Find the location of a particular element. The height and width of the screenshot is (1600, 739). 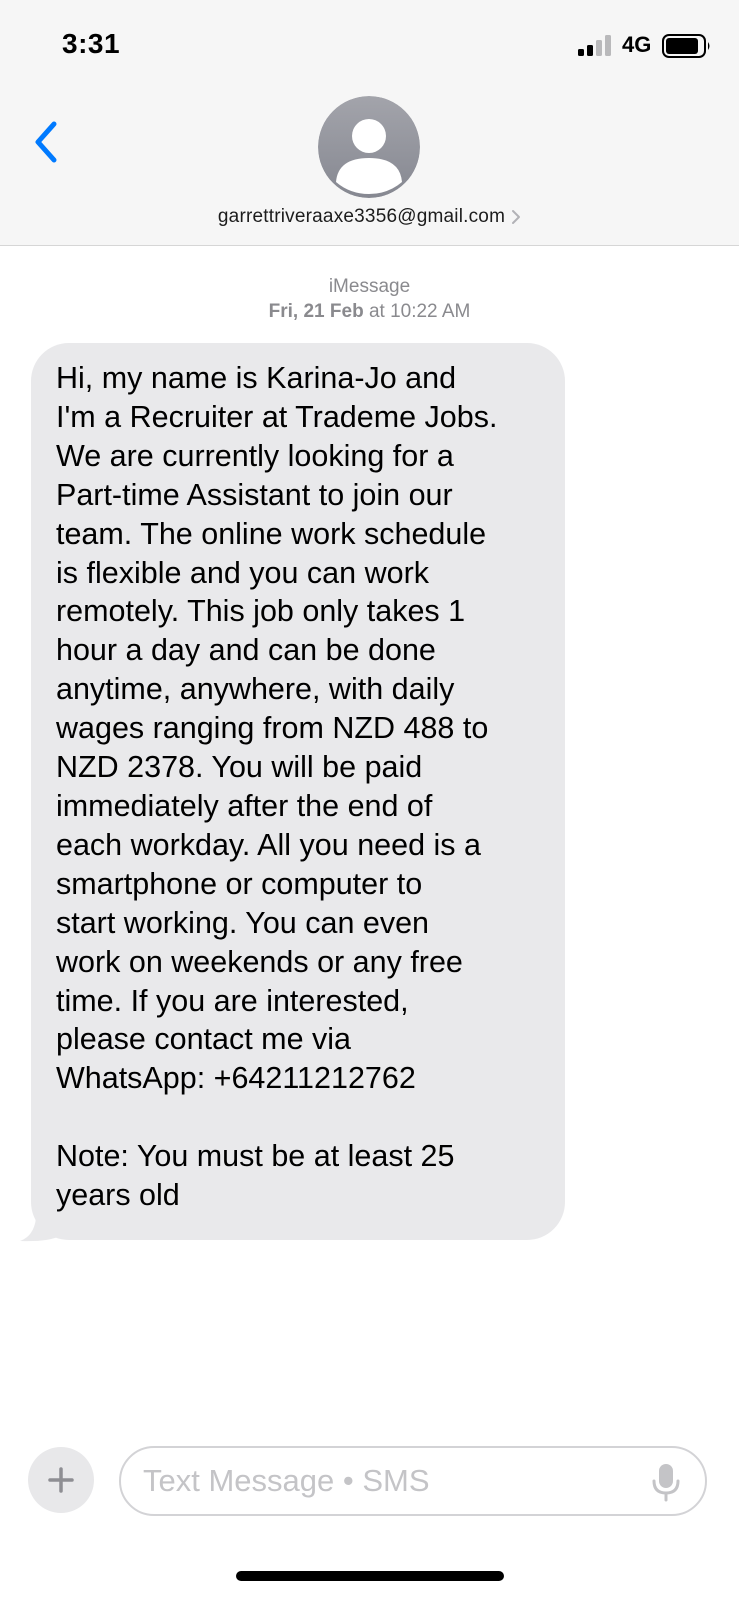

contact-details-link: garrettriveraaxe3356@gmail.com is located at coordinates (369, 217).